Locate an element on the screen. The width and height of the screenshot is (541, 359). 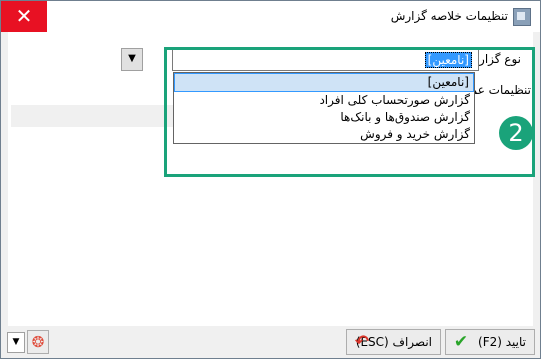
title-bar: ✕ تنظیمات خلاصه گزارش is located at coordinates (270, 16).